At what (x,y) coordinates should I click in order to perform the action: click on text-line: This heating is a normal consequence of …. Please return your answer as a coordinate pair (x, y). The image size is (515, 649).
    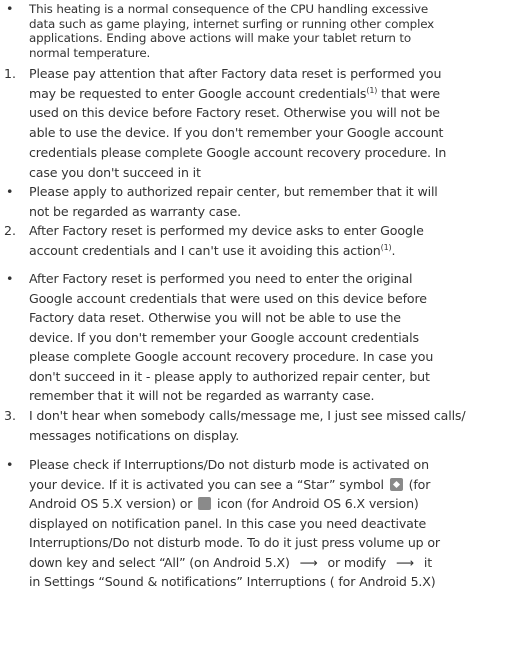
    Looking at the image, I should click on (229, 9).